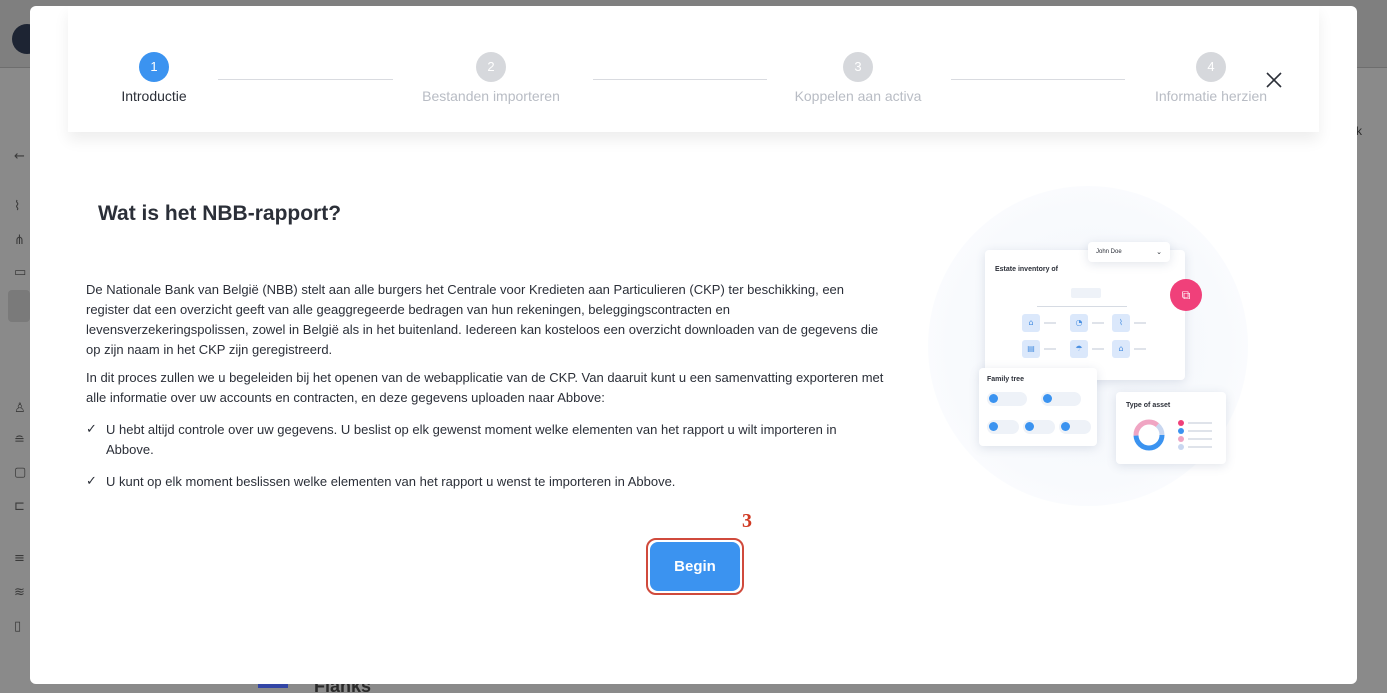 The width and height of the screenshot is (1387, 693). What do you see at coordinates (1186, 295) in the screenshot?
I see `chat-bubble-icon: ⧉` at bounding box center [1186, 295].